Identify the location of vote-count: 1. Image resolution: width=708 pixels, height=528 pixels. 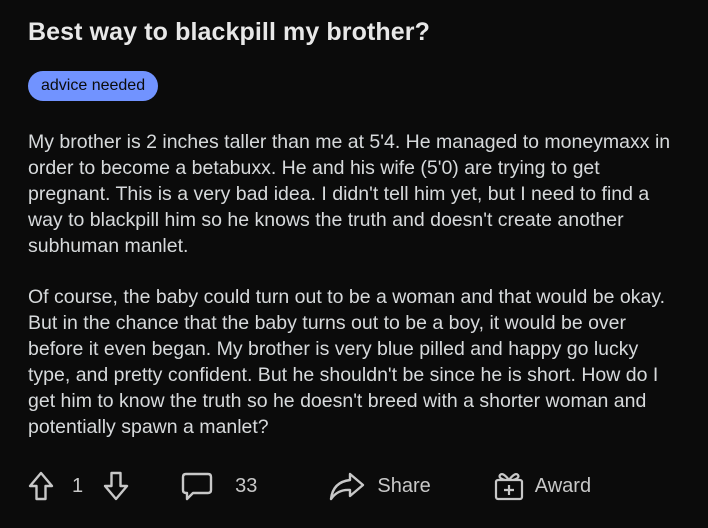
(78, 485).